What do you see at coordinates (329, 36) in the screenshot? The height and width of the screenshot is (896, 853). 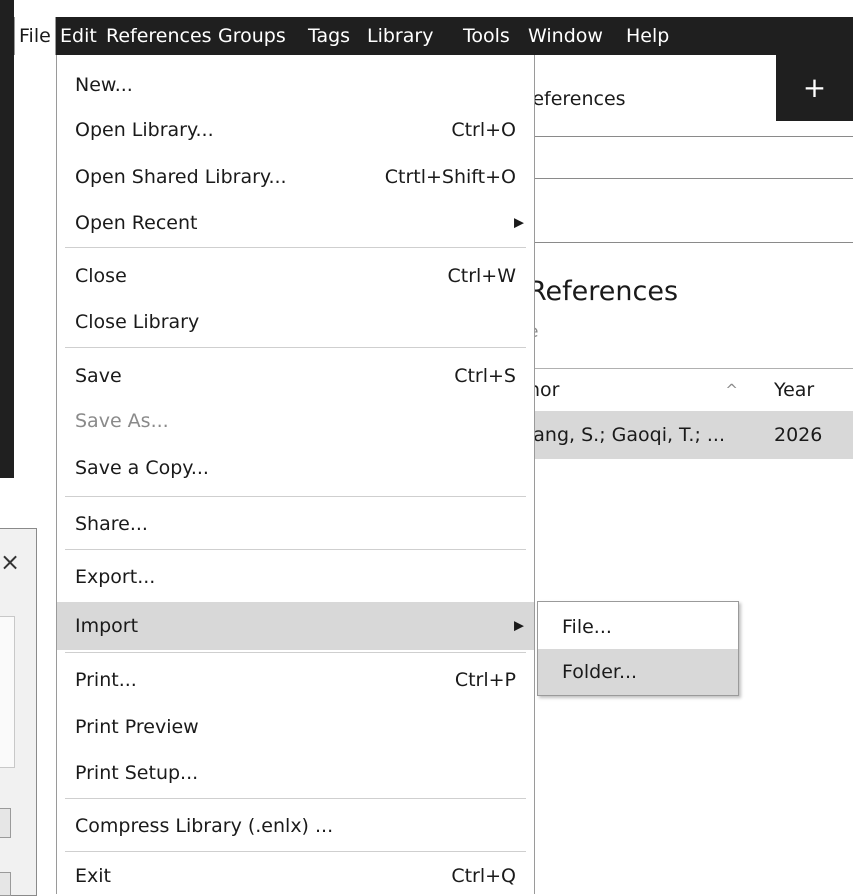 I see `menu-tags: Tags` at bounding box center [329, 36].